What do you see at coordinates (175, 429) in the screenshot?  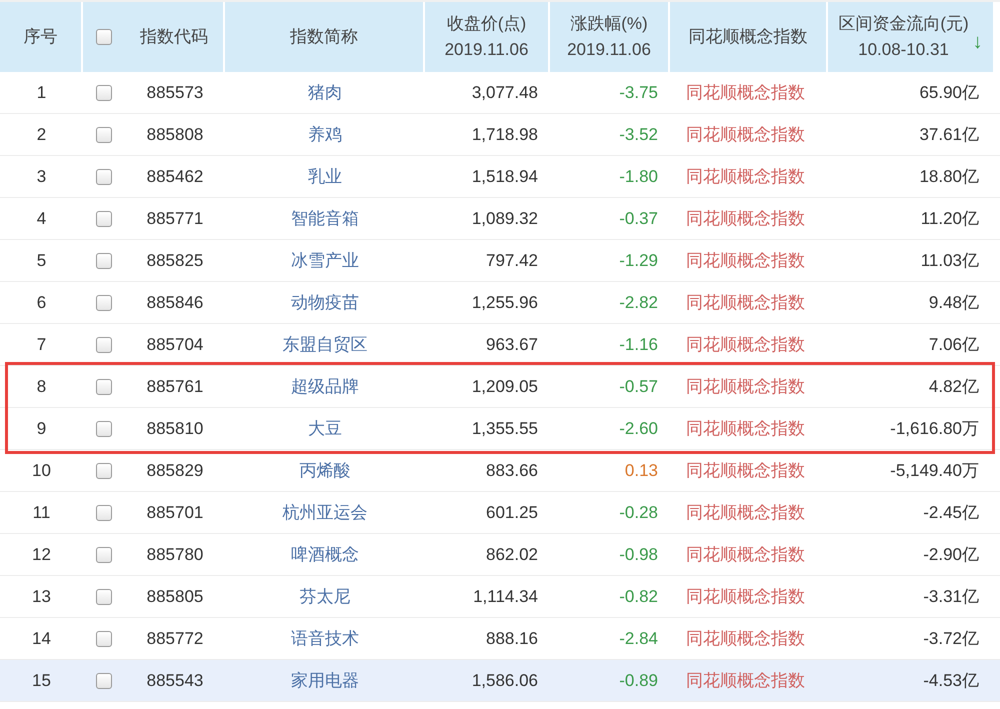 I see `code-cell-text: 885810` at bounding box center [175, 429].